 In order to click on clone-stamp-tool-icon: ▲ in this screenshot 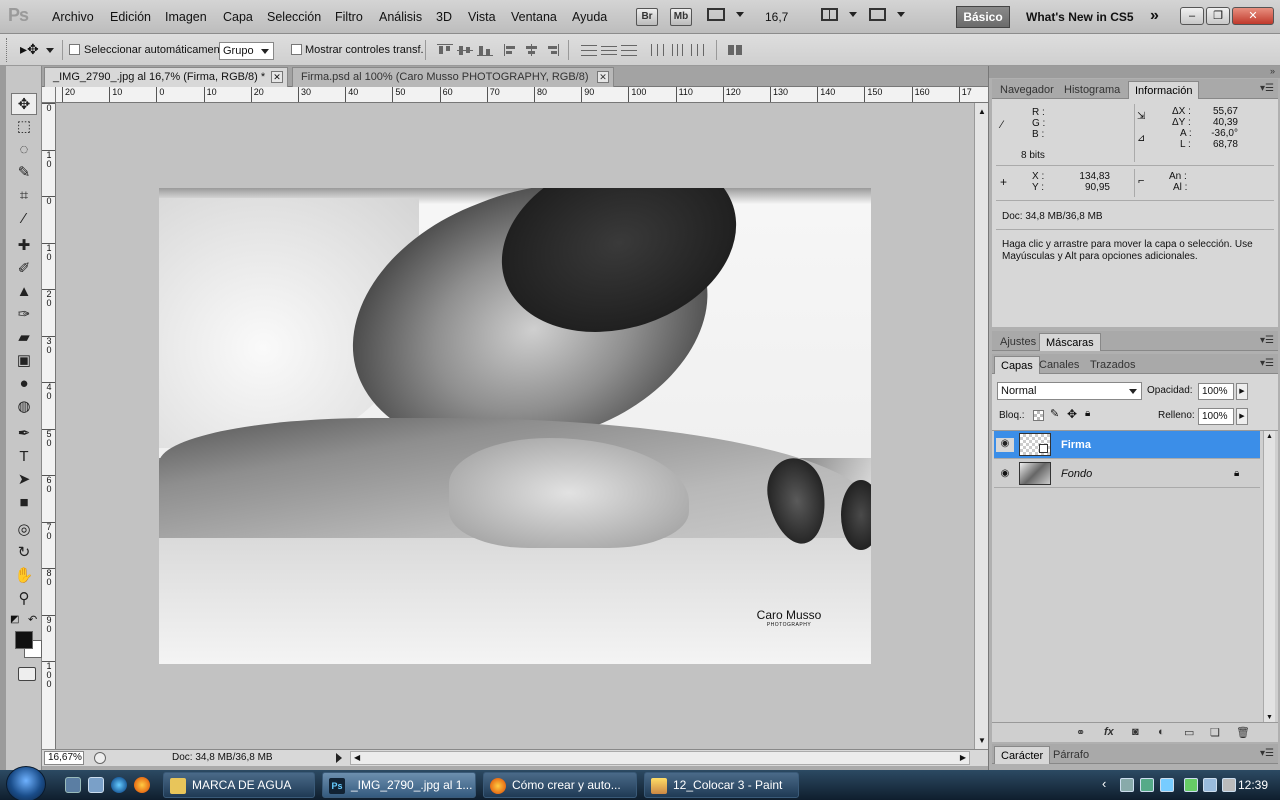, I will do `click(24, 292)`.